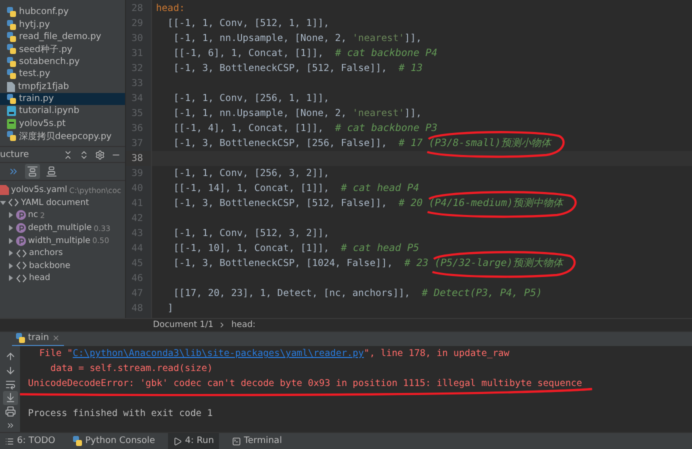 The height and width of the screenshot is (449, 692). What do you see at coordinates (131, 369) in the screenshot?
I see `console-line: data = self.stream.read(size)` at bounding box center [131, 369].